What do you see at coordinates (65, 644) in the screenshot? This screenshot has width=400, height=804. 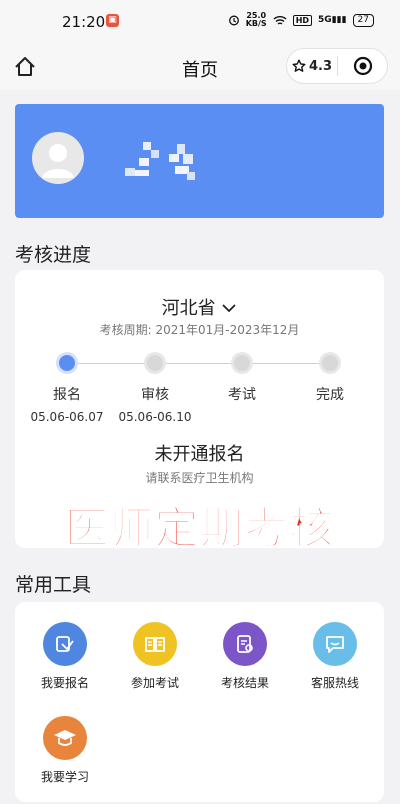 I see `signup-icon` at bounding box center [65, 644].